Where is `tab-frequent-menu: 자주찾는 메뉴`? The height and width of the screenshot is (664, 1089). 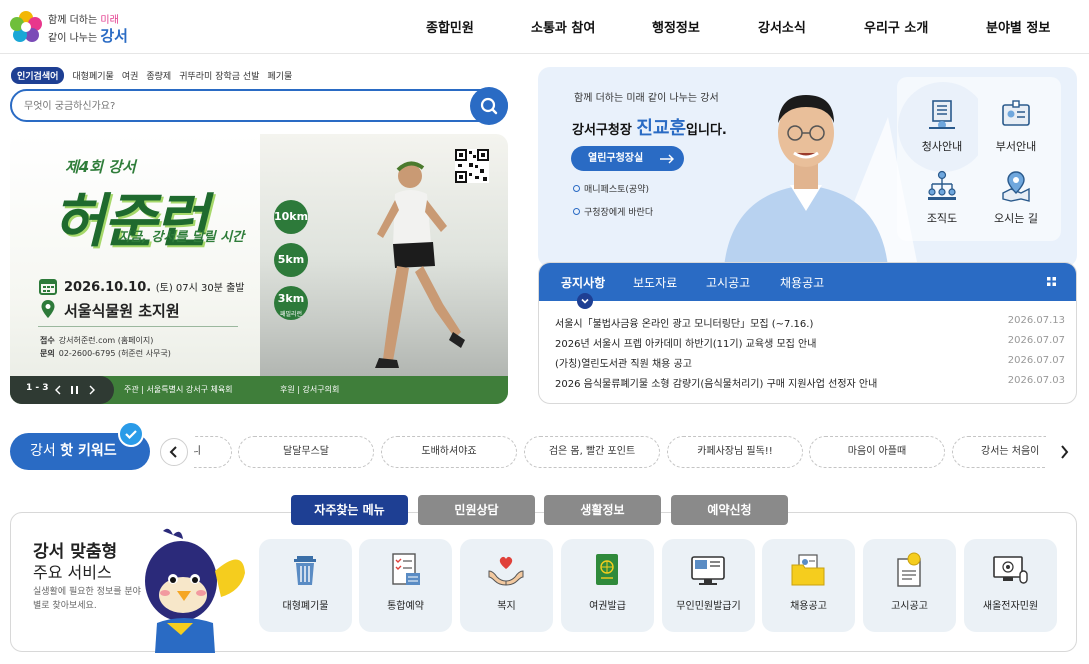
tab-frequent-menu: 자주찾는 메뉴 is located at coordinates (349, 510).